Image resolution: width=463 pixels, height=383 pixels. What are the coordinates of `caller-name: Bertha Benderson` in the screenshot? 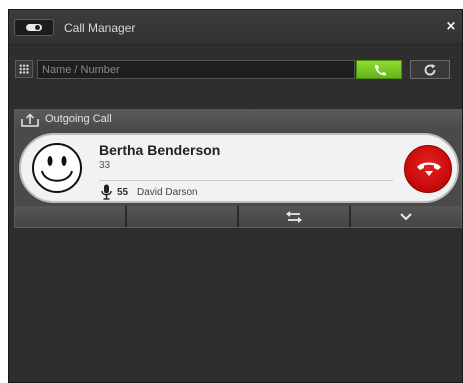 It's located at (160, 150).